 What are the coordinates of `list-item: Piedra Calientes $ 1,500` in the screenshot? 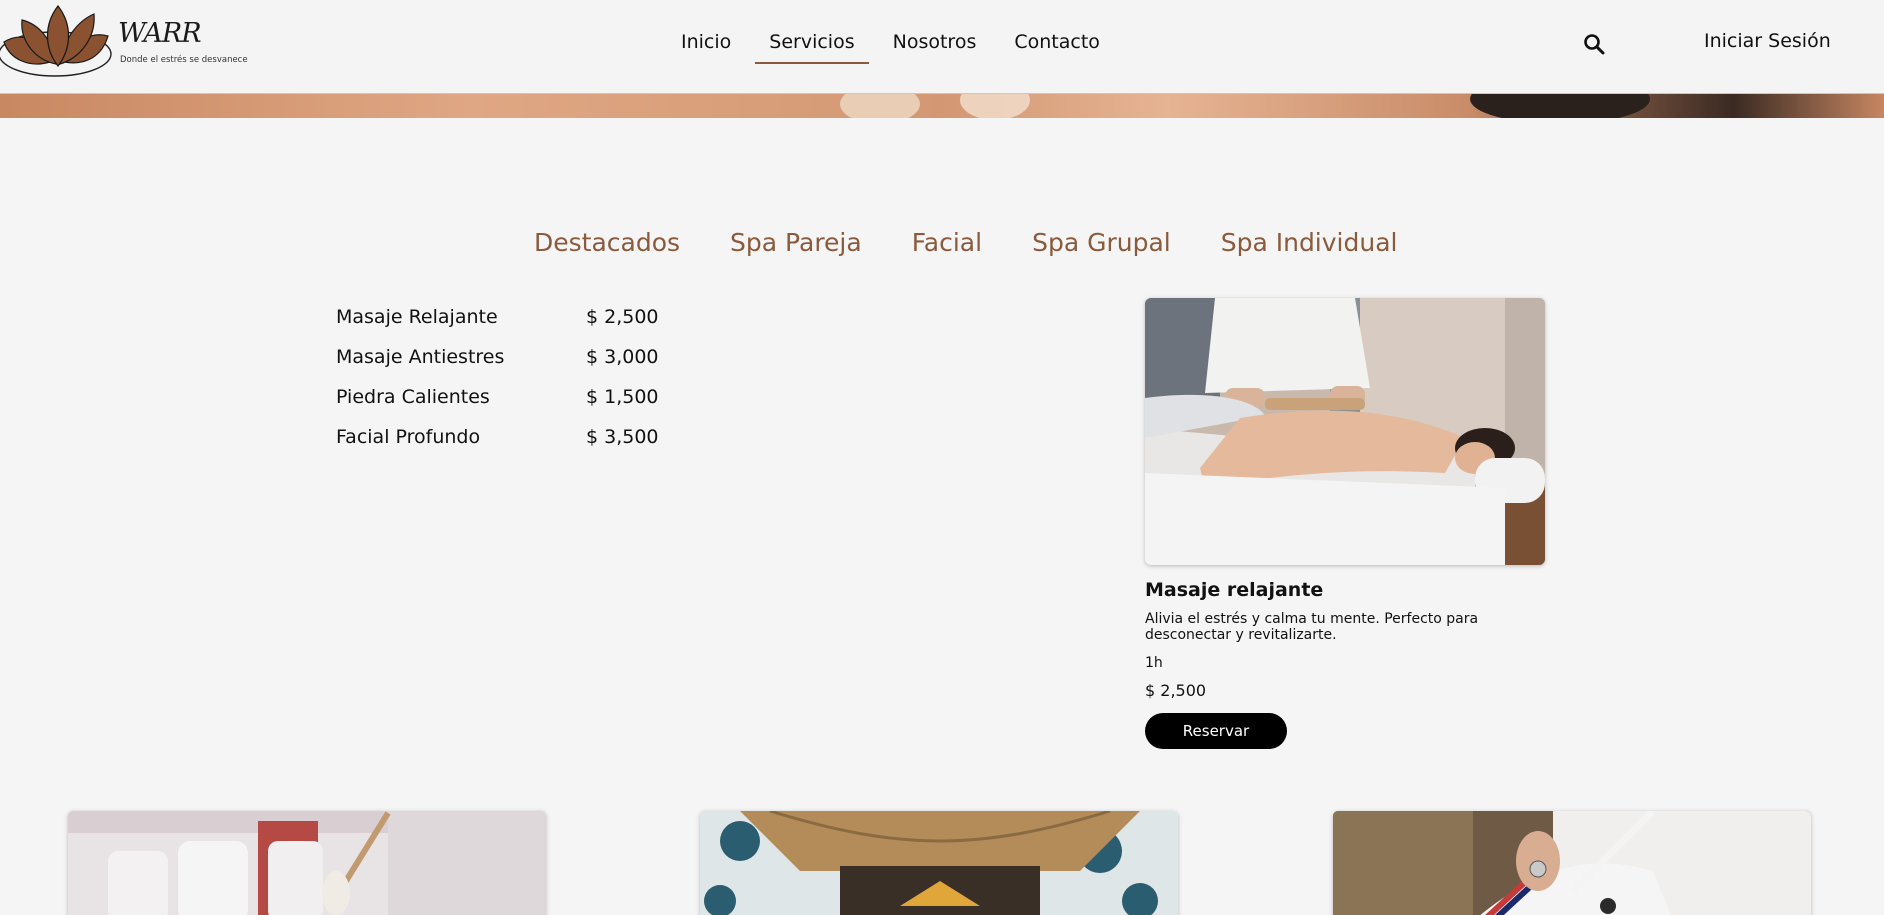 It's located at (506, 406).